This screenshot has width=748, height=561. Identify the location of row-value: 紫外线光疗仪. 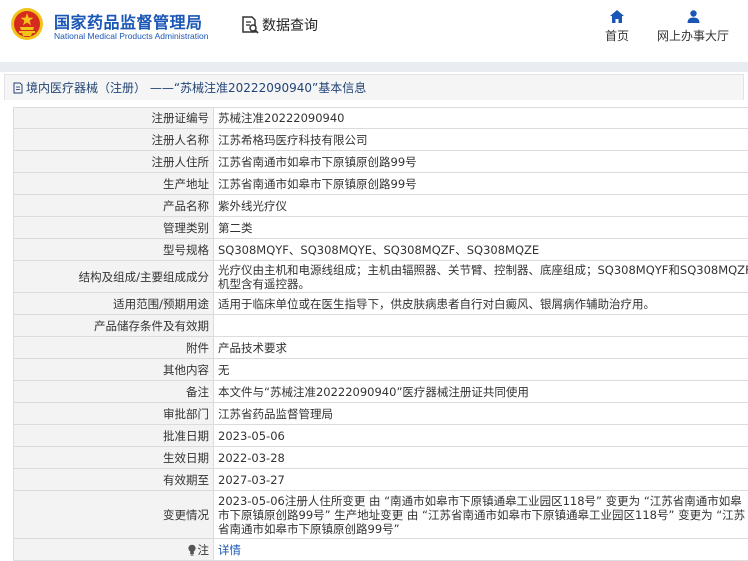
(481, 206).